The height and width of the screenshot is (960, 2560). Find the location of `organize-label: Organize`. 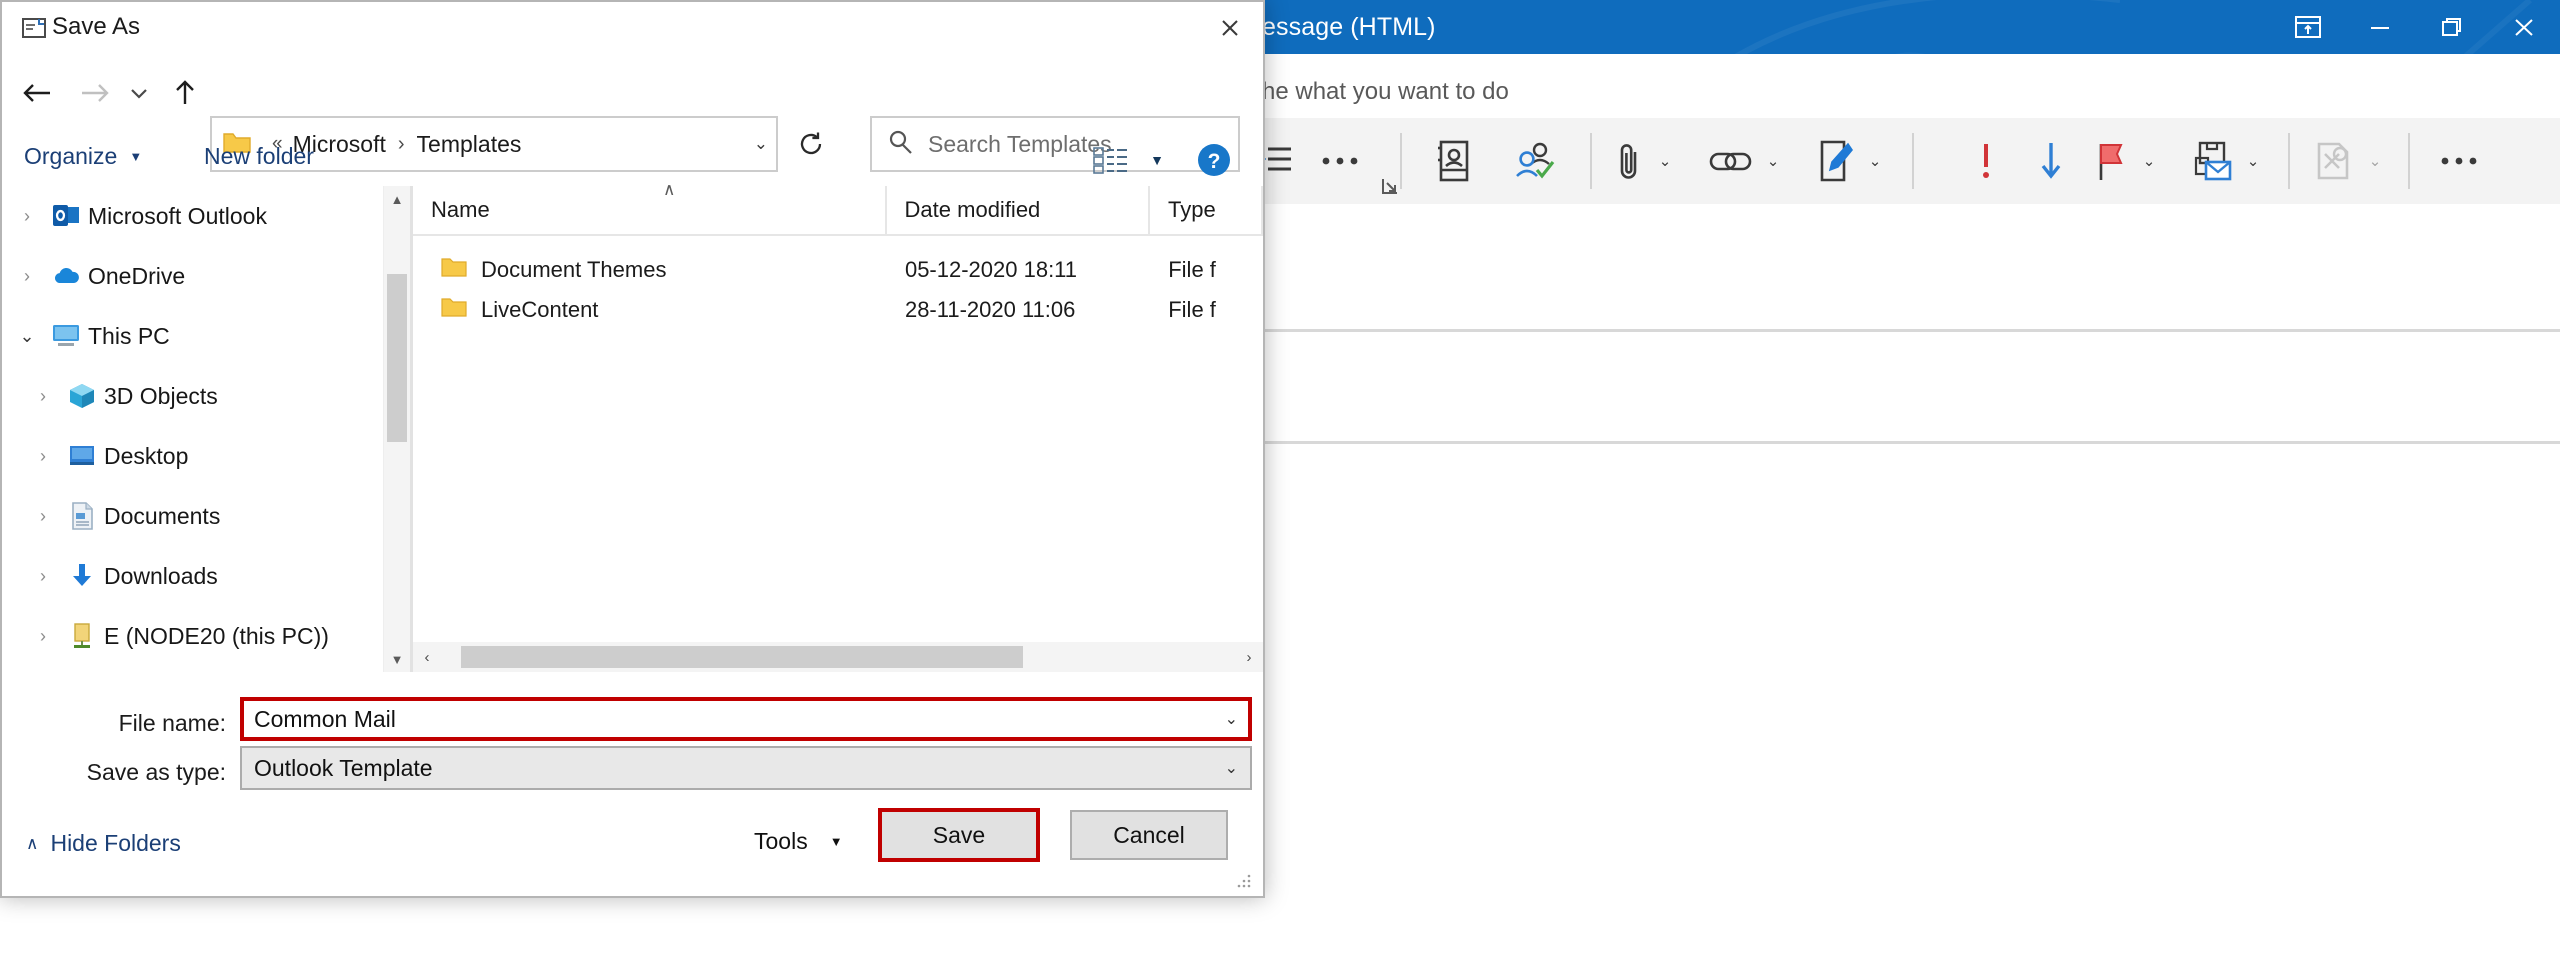

organize-label: Organize is located at coordinates (71, 156).